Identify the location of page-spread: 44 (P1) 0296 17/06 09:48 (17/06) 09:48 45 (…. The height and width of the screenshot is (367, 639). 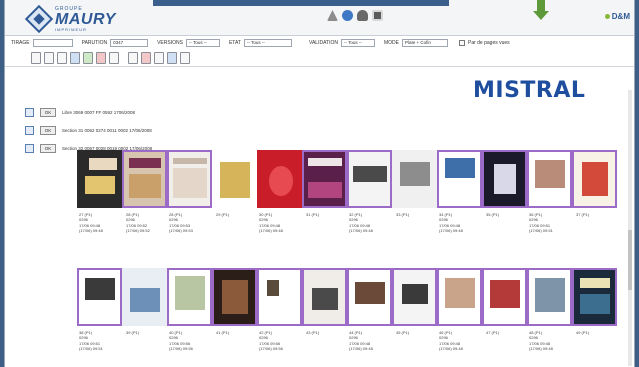
(392, 317).